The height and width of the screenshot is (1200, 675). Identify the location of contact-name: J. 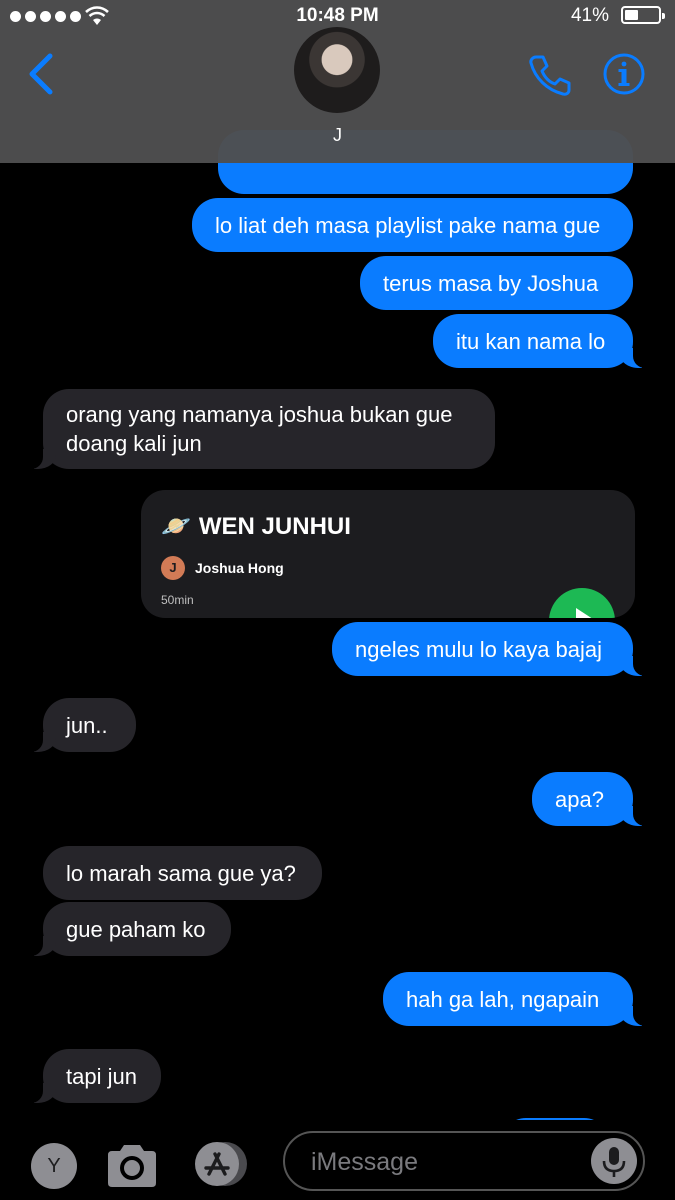
(337, 135).